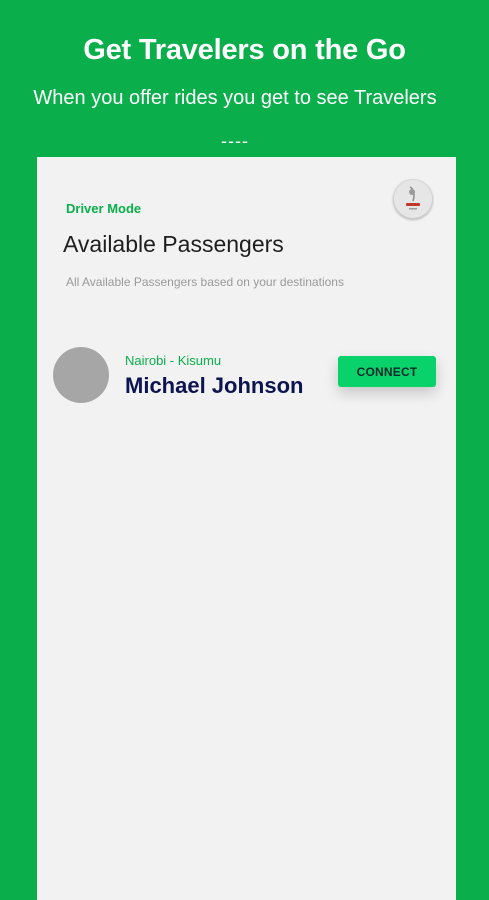 The image size is (489, 900). Describe the element at coordinates (244, 50) in the screenshot. I see `promo-title: Get Travelers on the Go` at that location.